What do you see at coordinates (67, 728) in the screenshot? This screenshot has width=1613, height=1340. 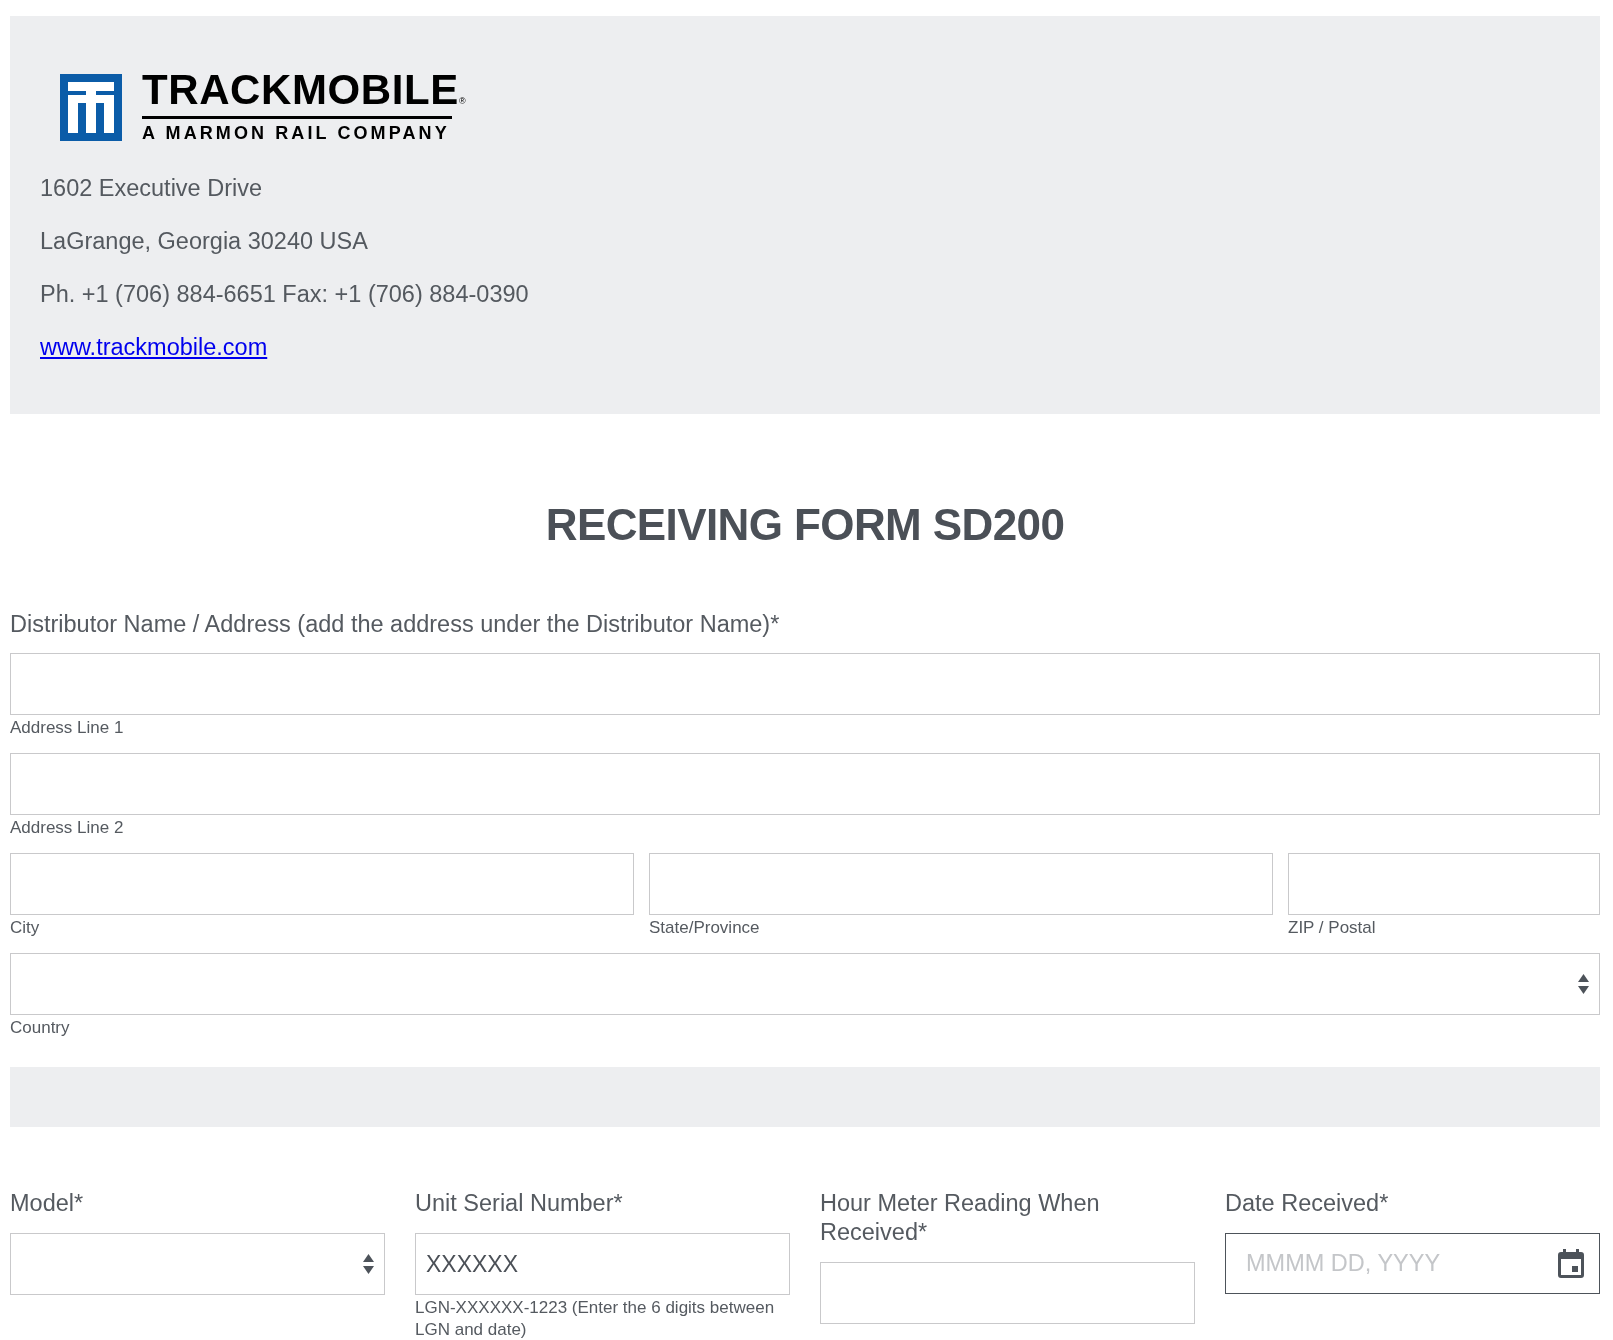 I see `field-caption: Address Line 1` at bounding box center [67, 728].